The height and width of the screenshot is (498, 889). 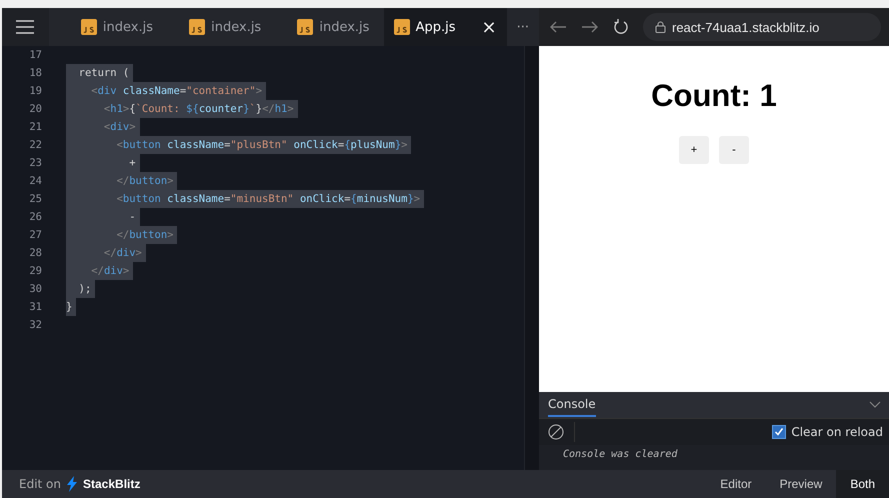 What do you see at coordinates (837, 432) in the screenshot?
I see `clear-on-reload-label: Clear on reload` at bounding box center [837, 432].